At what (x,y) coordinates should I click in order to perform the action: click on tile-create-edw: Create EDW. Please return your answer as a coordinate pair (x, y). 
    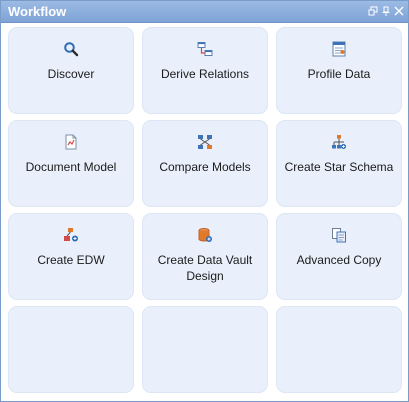
    Looking at the image, I should click on (71, 256).